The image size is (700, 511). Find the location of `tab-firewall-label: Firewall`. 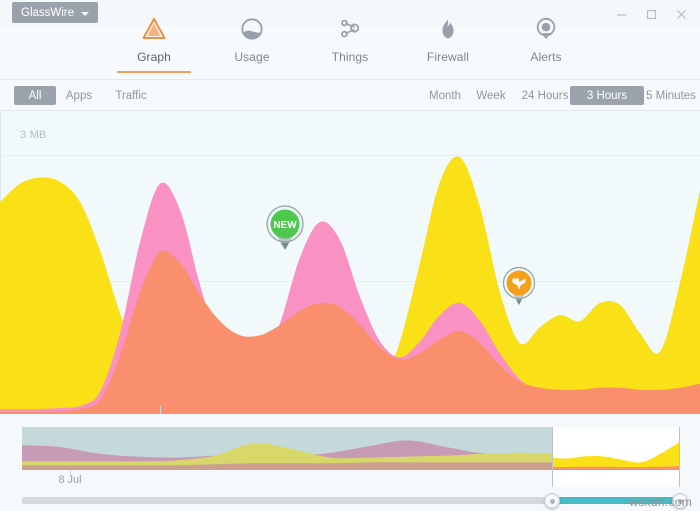

tab-firewall-label: Firewall is located at coordinates (448, 57).